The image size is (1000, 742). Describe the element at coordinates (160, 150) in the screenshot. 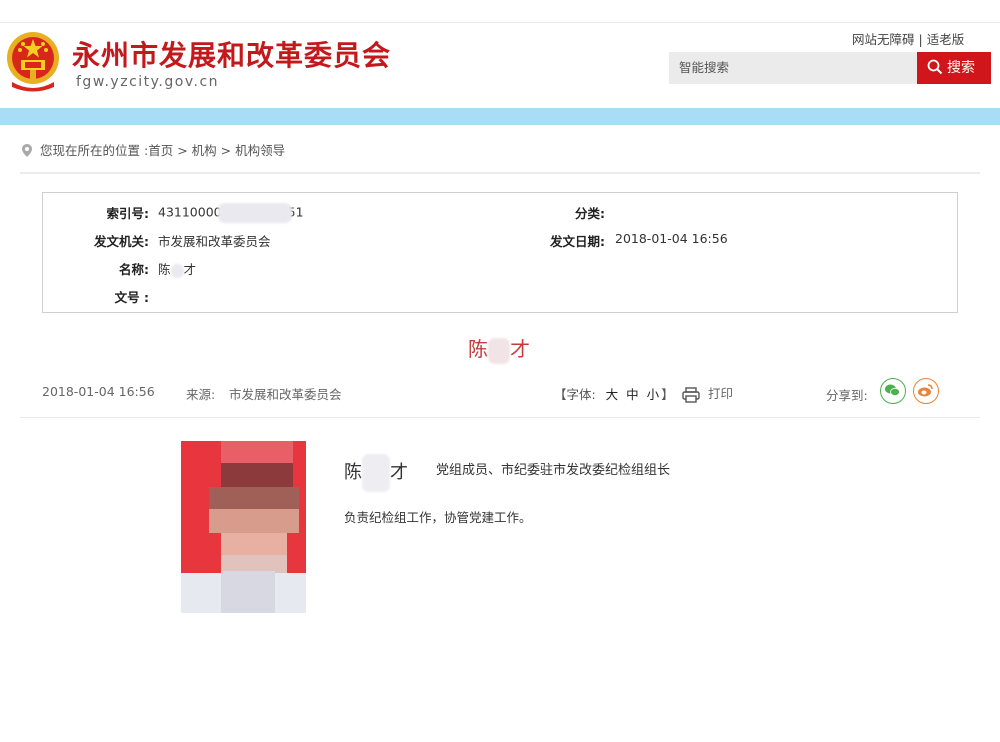

I see `breadcrumb-home: 首页` at that location.